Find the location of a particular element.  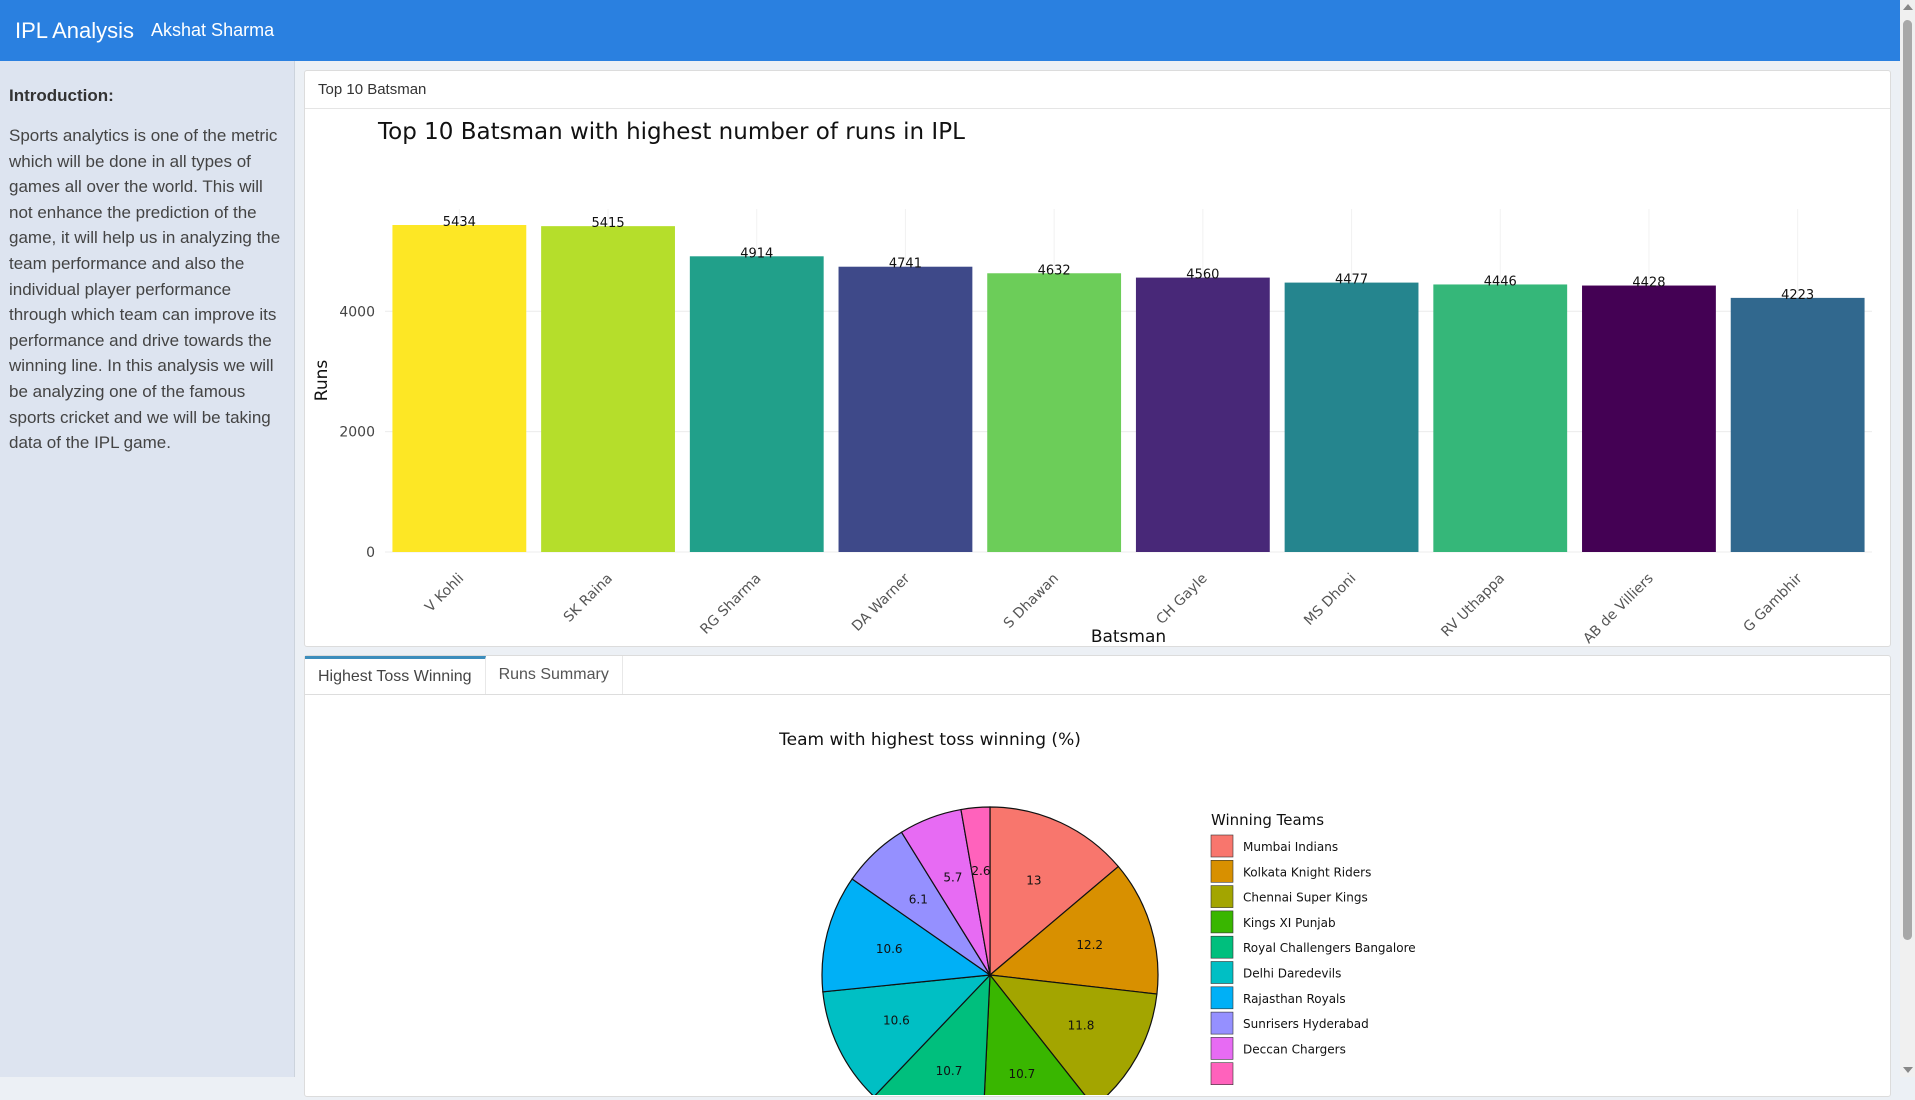

x-tick-label: DA Warner is located at coordinates (881, 602).